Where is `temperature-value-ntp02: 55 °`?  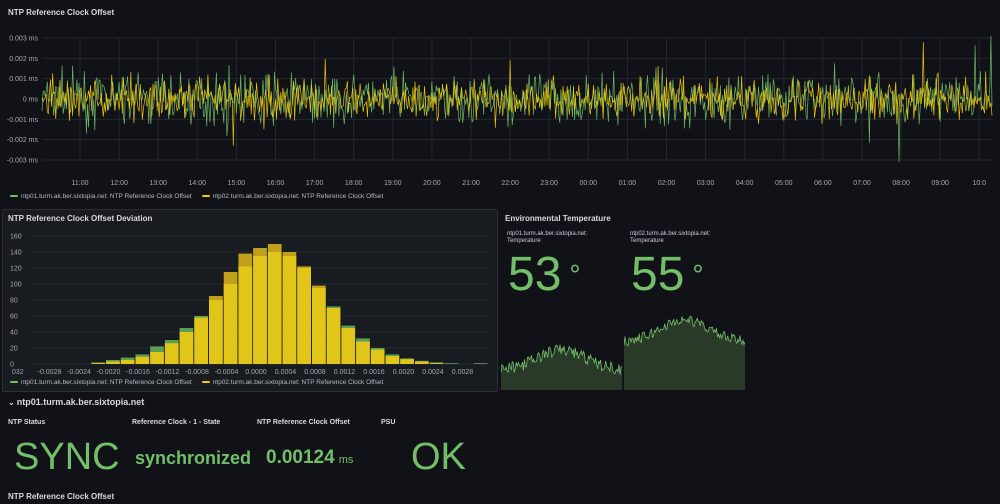
temperature-value-ntp02: 55 ° is located at coordinates (667, 274).